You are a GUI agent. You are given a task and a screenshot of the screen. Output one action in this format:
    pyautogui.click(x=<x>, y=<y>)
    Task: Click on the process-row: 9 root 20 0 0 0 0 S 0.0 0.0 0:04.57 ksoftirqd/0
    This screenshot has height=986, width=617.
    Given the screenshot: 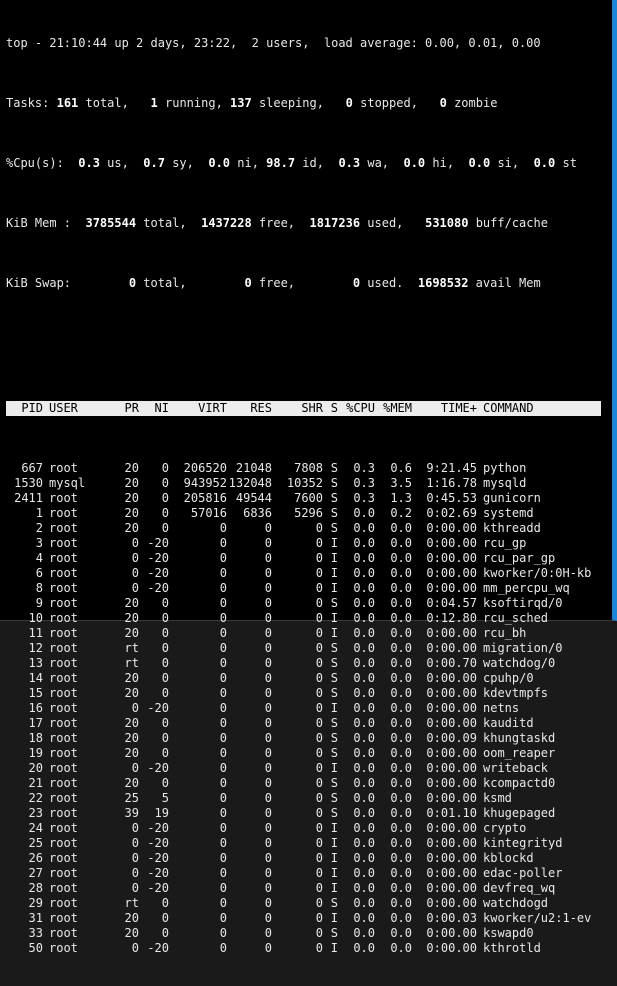 What is the action you would take?
    pyautogui.click(x=306, y=603)
    